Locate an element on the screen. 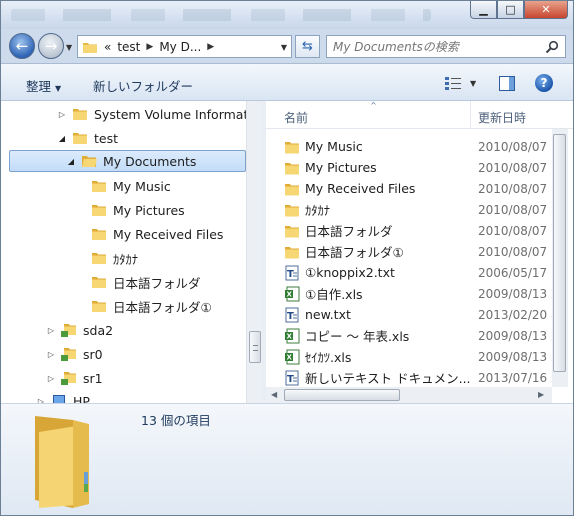 The height and width of the screenshot is (516, 574). view-dropdown-icon: ▼ is located at coordinates (473, 83).